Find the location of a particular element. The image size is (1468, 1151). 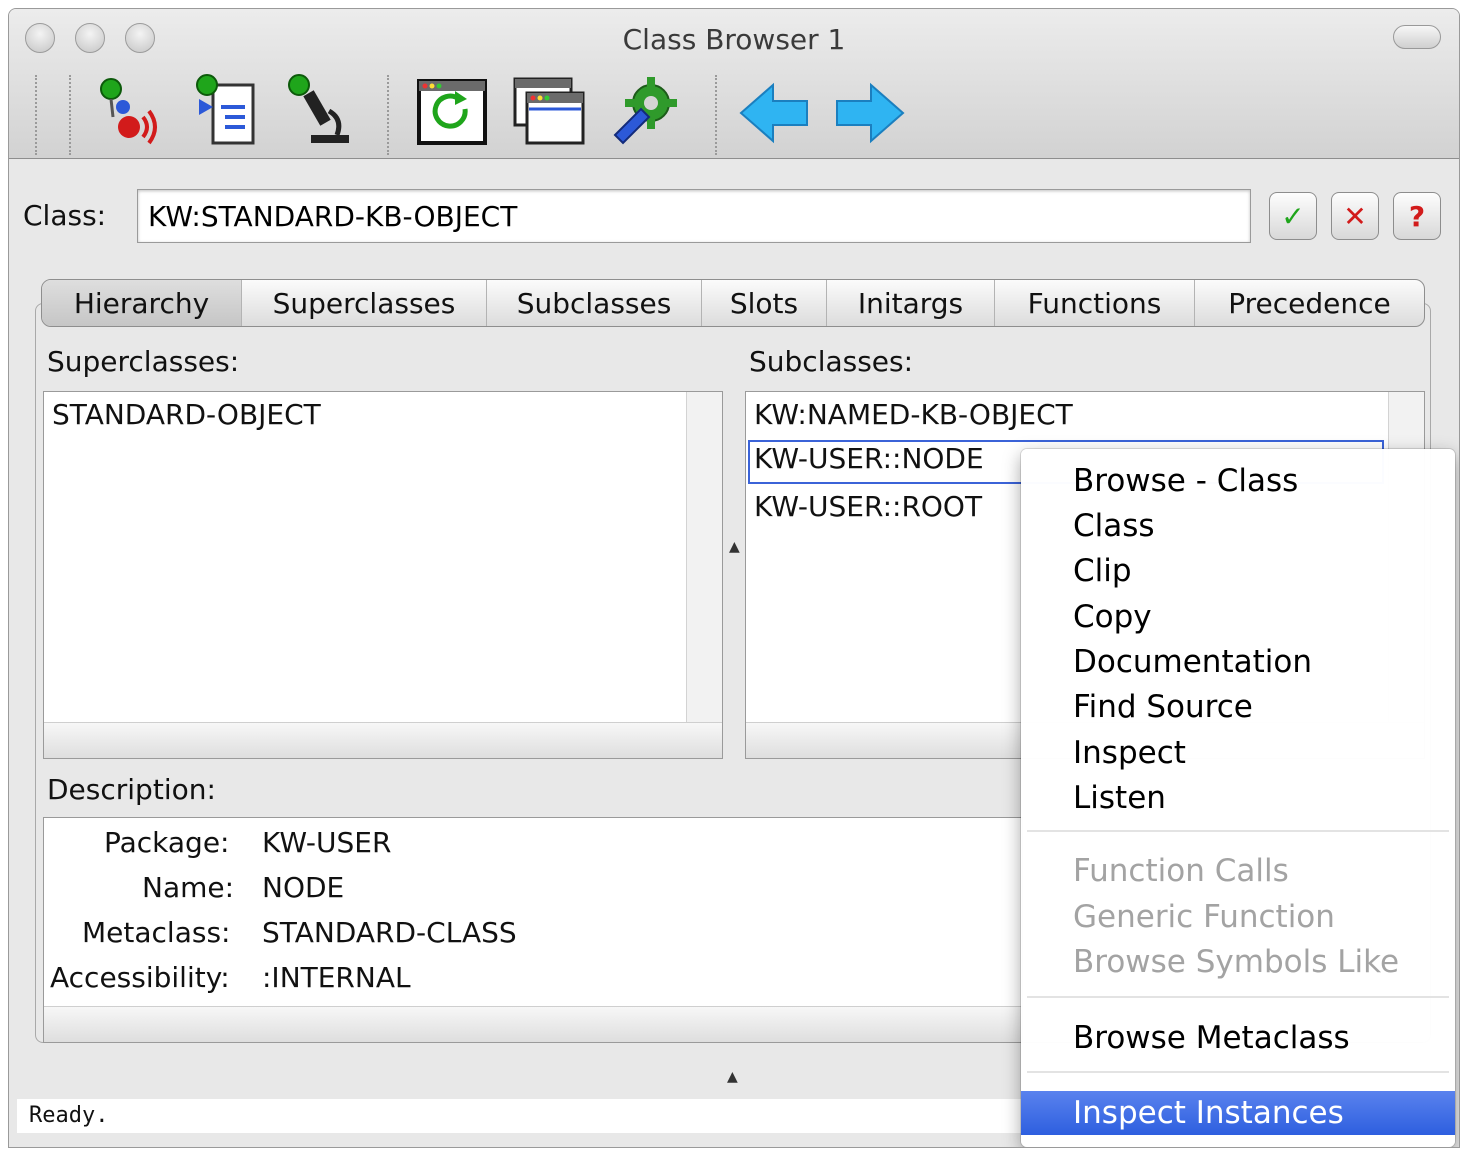

tab-initargs: Initargs is located at coordinates (911, 303).